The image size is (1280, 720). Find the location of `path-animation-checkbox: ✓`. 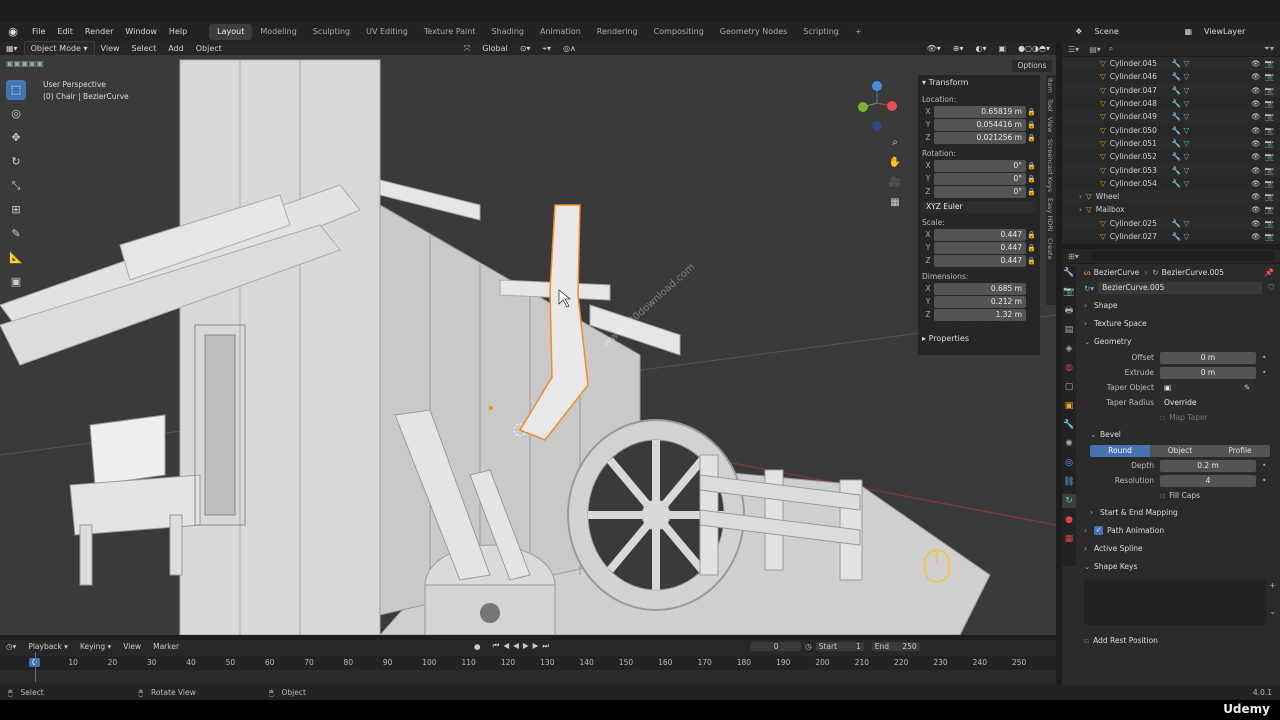

path-animation-checkbox: ✓ is located at coordinates (1098, 530).